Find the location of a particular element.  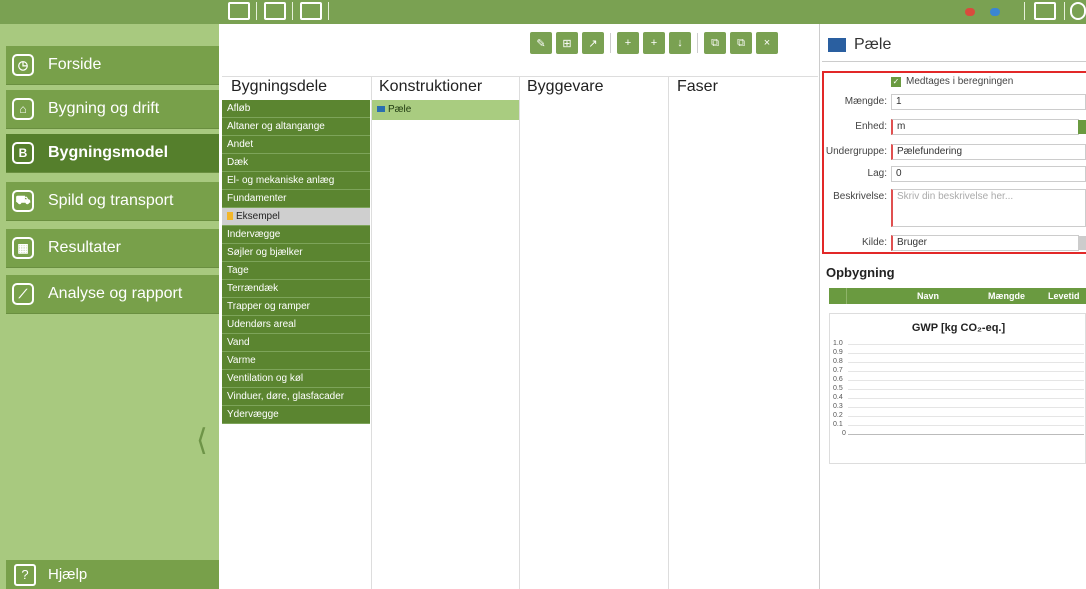

list-item: Ydervægge is located at coordinates (296, 415).